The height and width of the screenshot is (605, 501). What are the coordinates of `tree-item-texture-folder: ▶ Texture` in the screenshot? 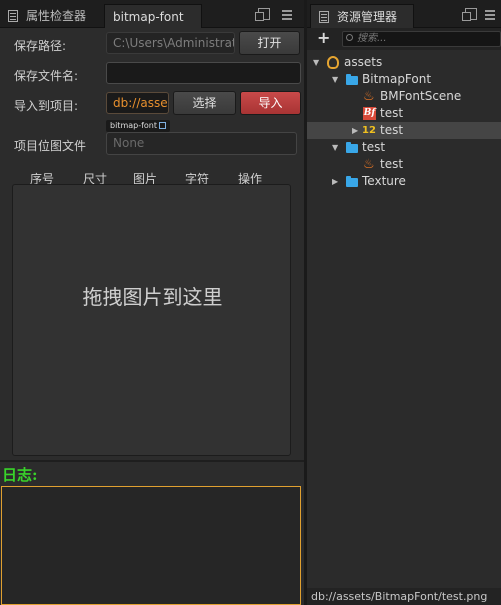 It's located at (404, 181).